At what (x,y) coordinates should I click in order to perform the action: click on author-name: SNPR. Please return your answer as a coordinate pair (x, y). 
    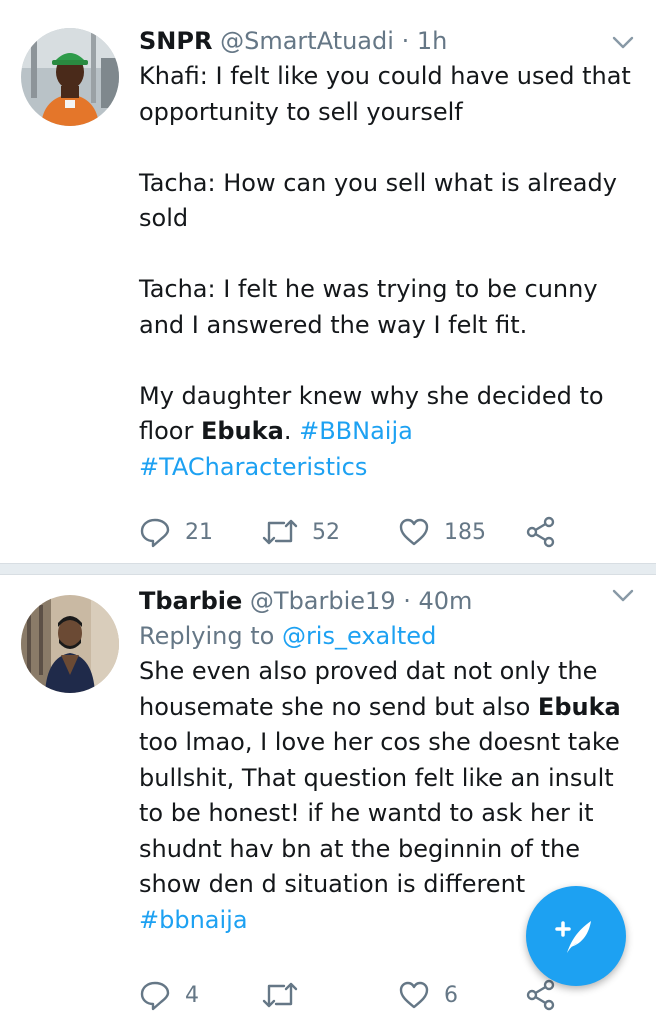
    Looking at the image, I should click on (175, 41).